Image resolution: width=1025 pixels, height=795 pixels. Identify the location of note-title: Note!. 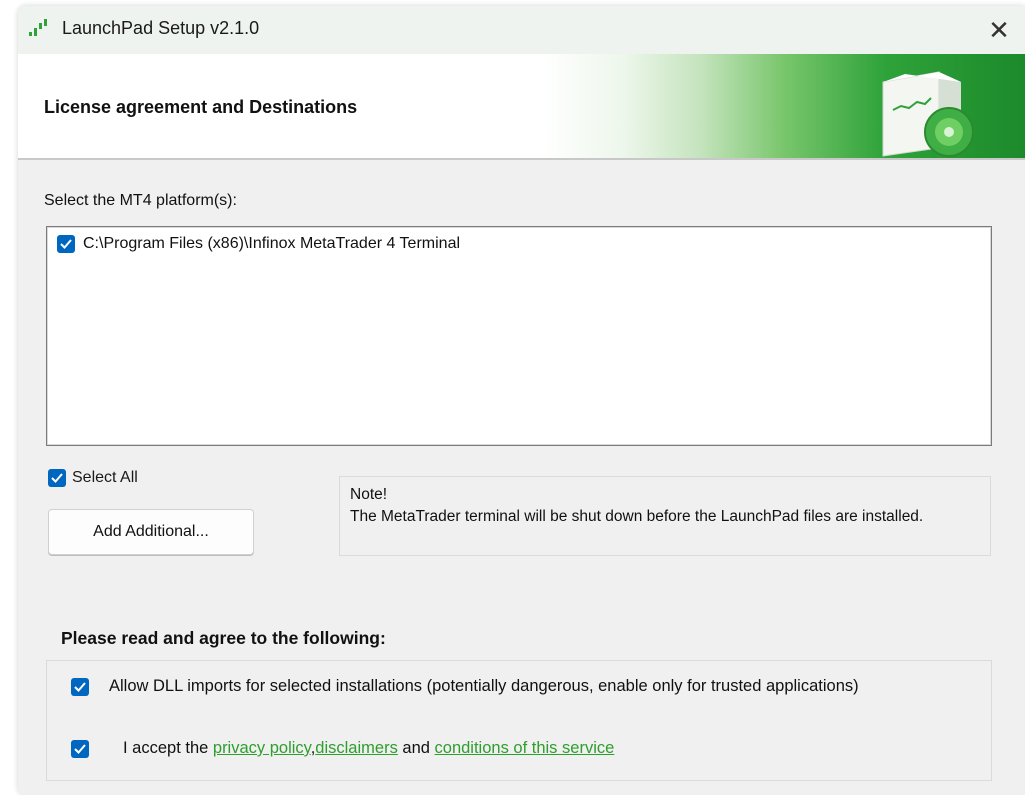
(369, 494).